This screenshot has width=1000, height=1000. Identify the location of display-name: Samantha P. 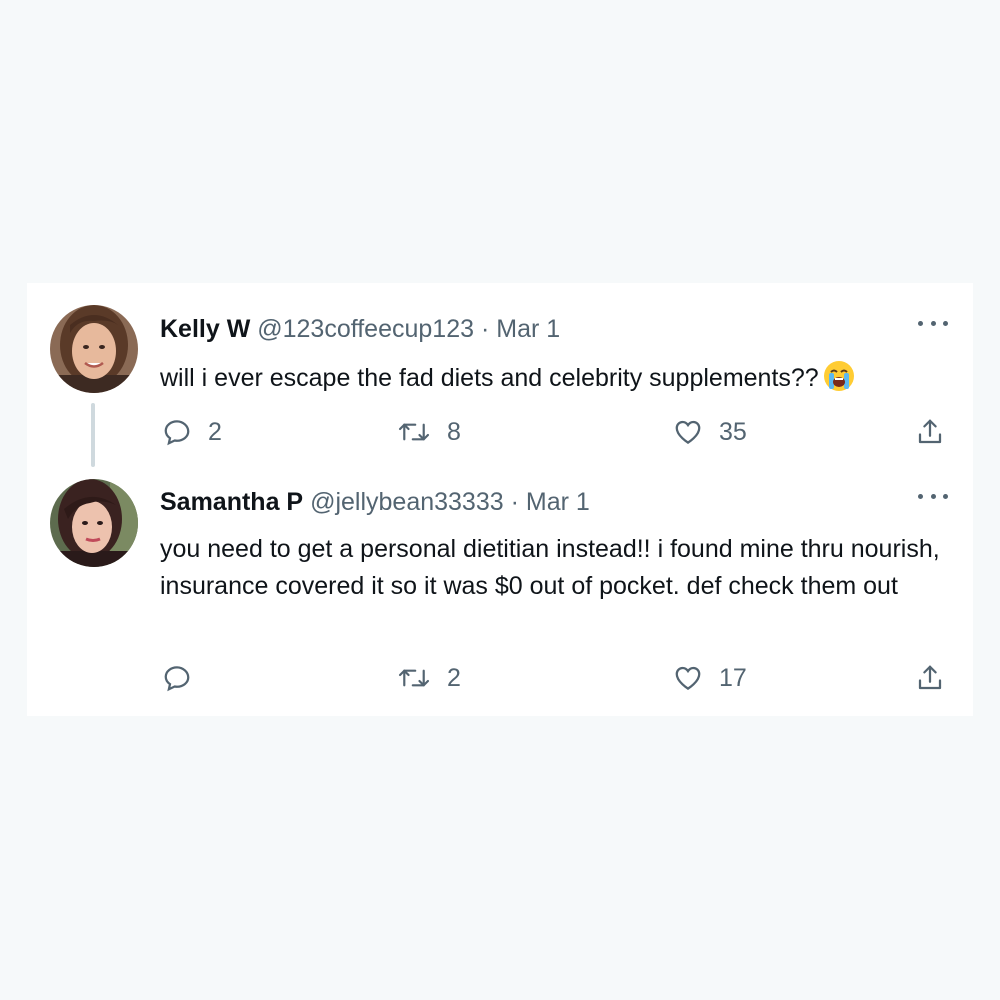
(231, 502).